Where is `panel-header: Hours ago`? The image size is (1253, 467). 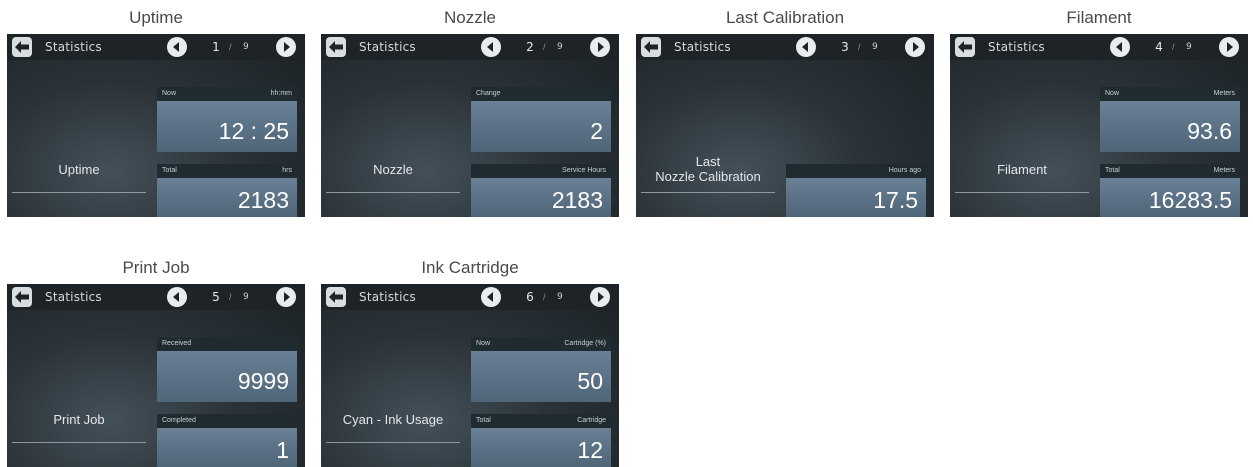 panel-header: Hours ago is located at coordinates (856, 171).